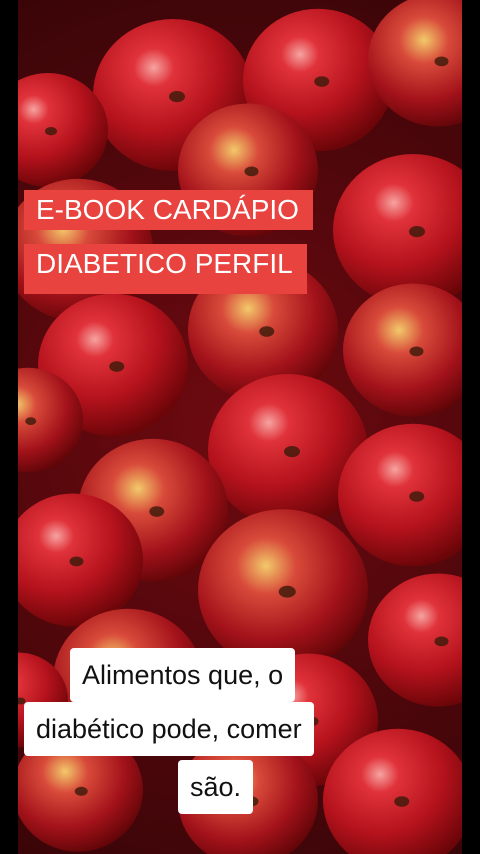  What do you see at coordinates (183, 675) in the screenshot?
I see `subtitle-line-1: Alimentos que, o` at bounding box center [183, 675].